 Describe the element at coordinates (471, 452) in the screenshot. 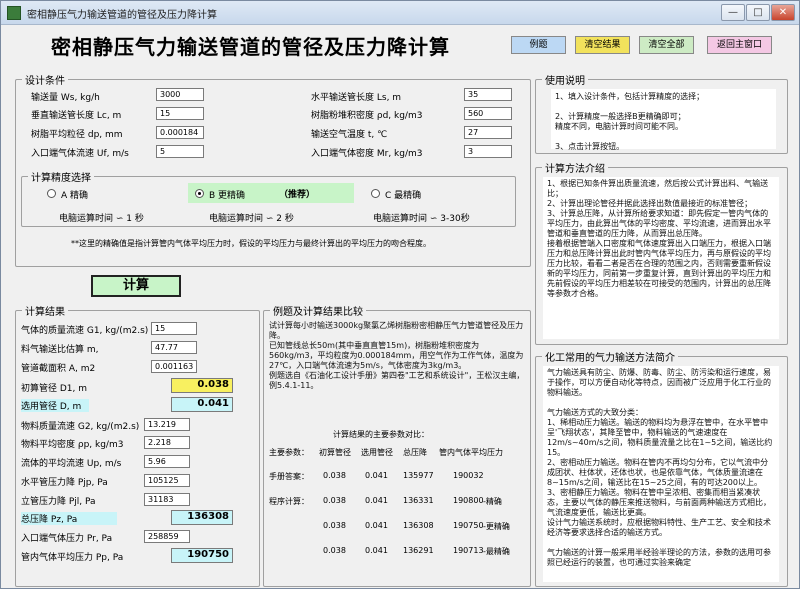

I see `compare-header-cell: 管内气体平均压力` at that location.